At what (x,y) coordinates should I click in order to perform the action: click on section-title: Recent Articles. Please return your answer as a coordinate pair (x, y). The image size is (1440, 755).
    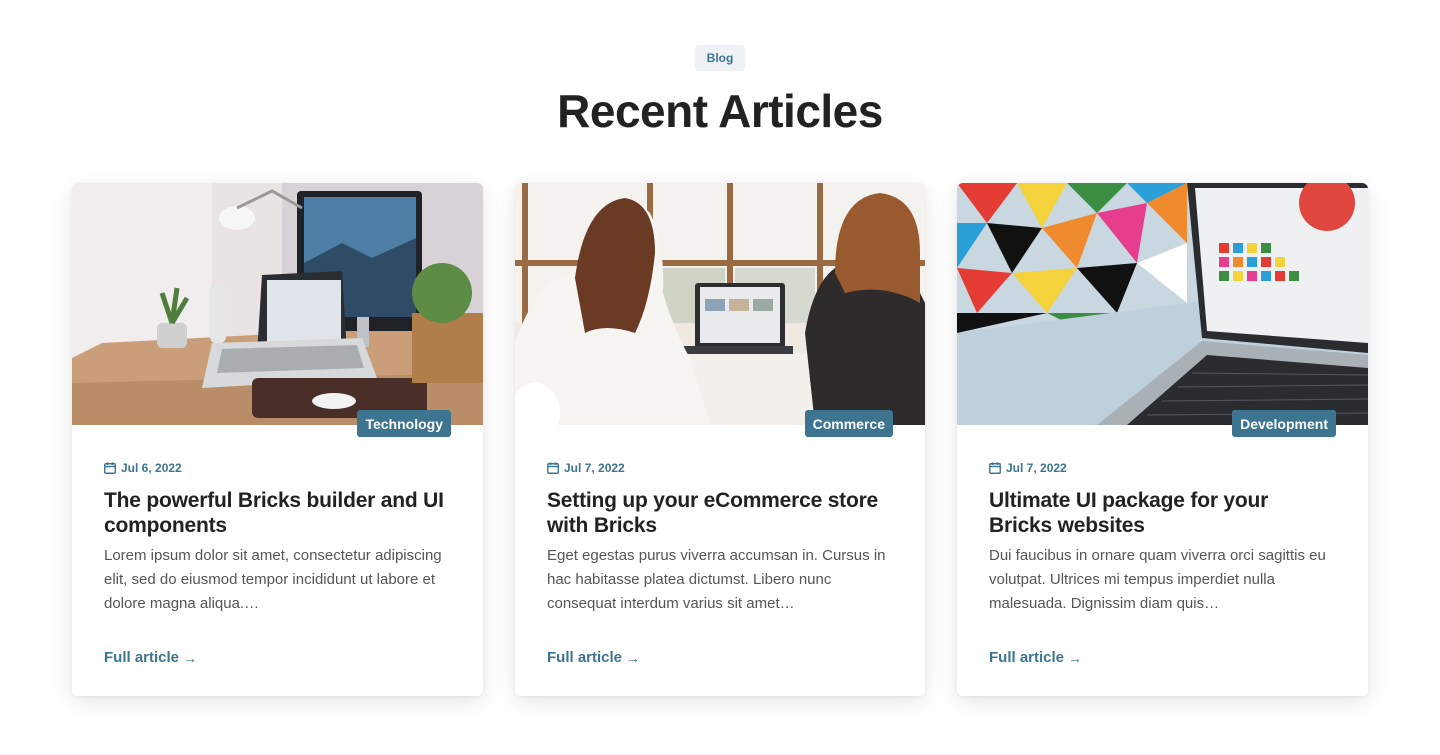
    Looking at the image, I should click on (720, 111).